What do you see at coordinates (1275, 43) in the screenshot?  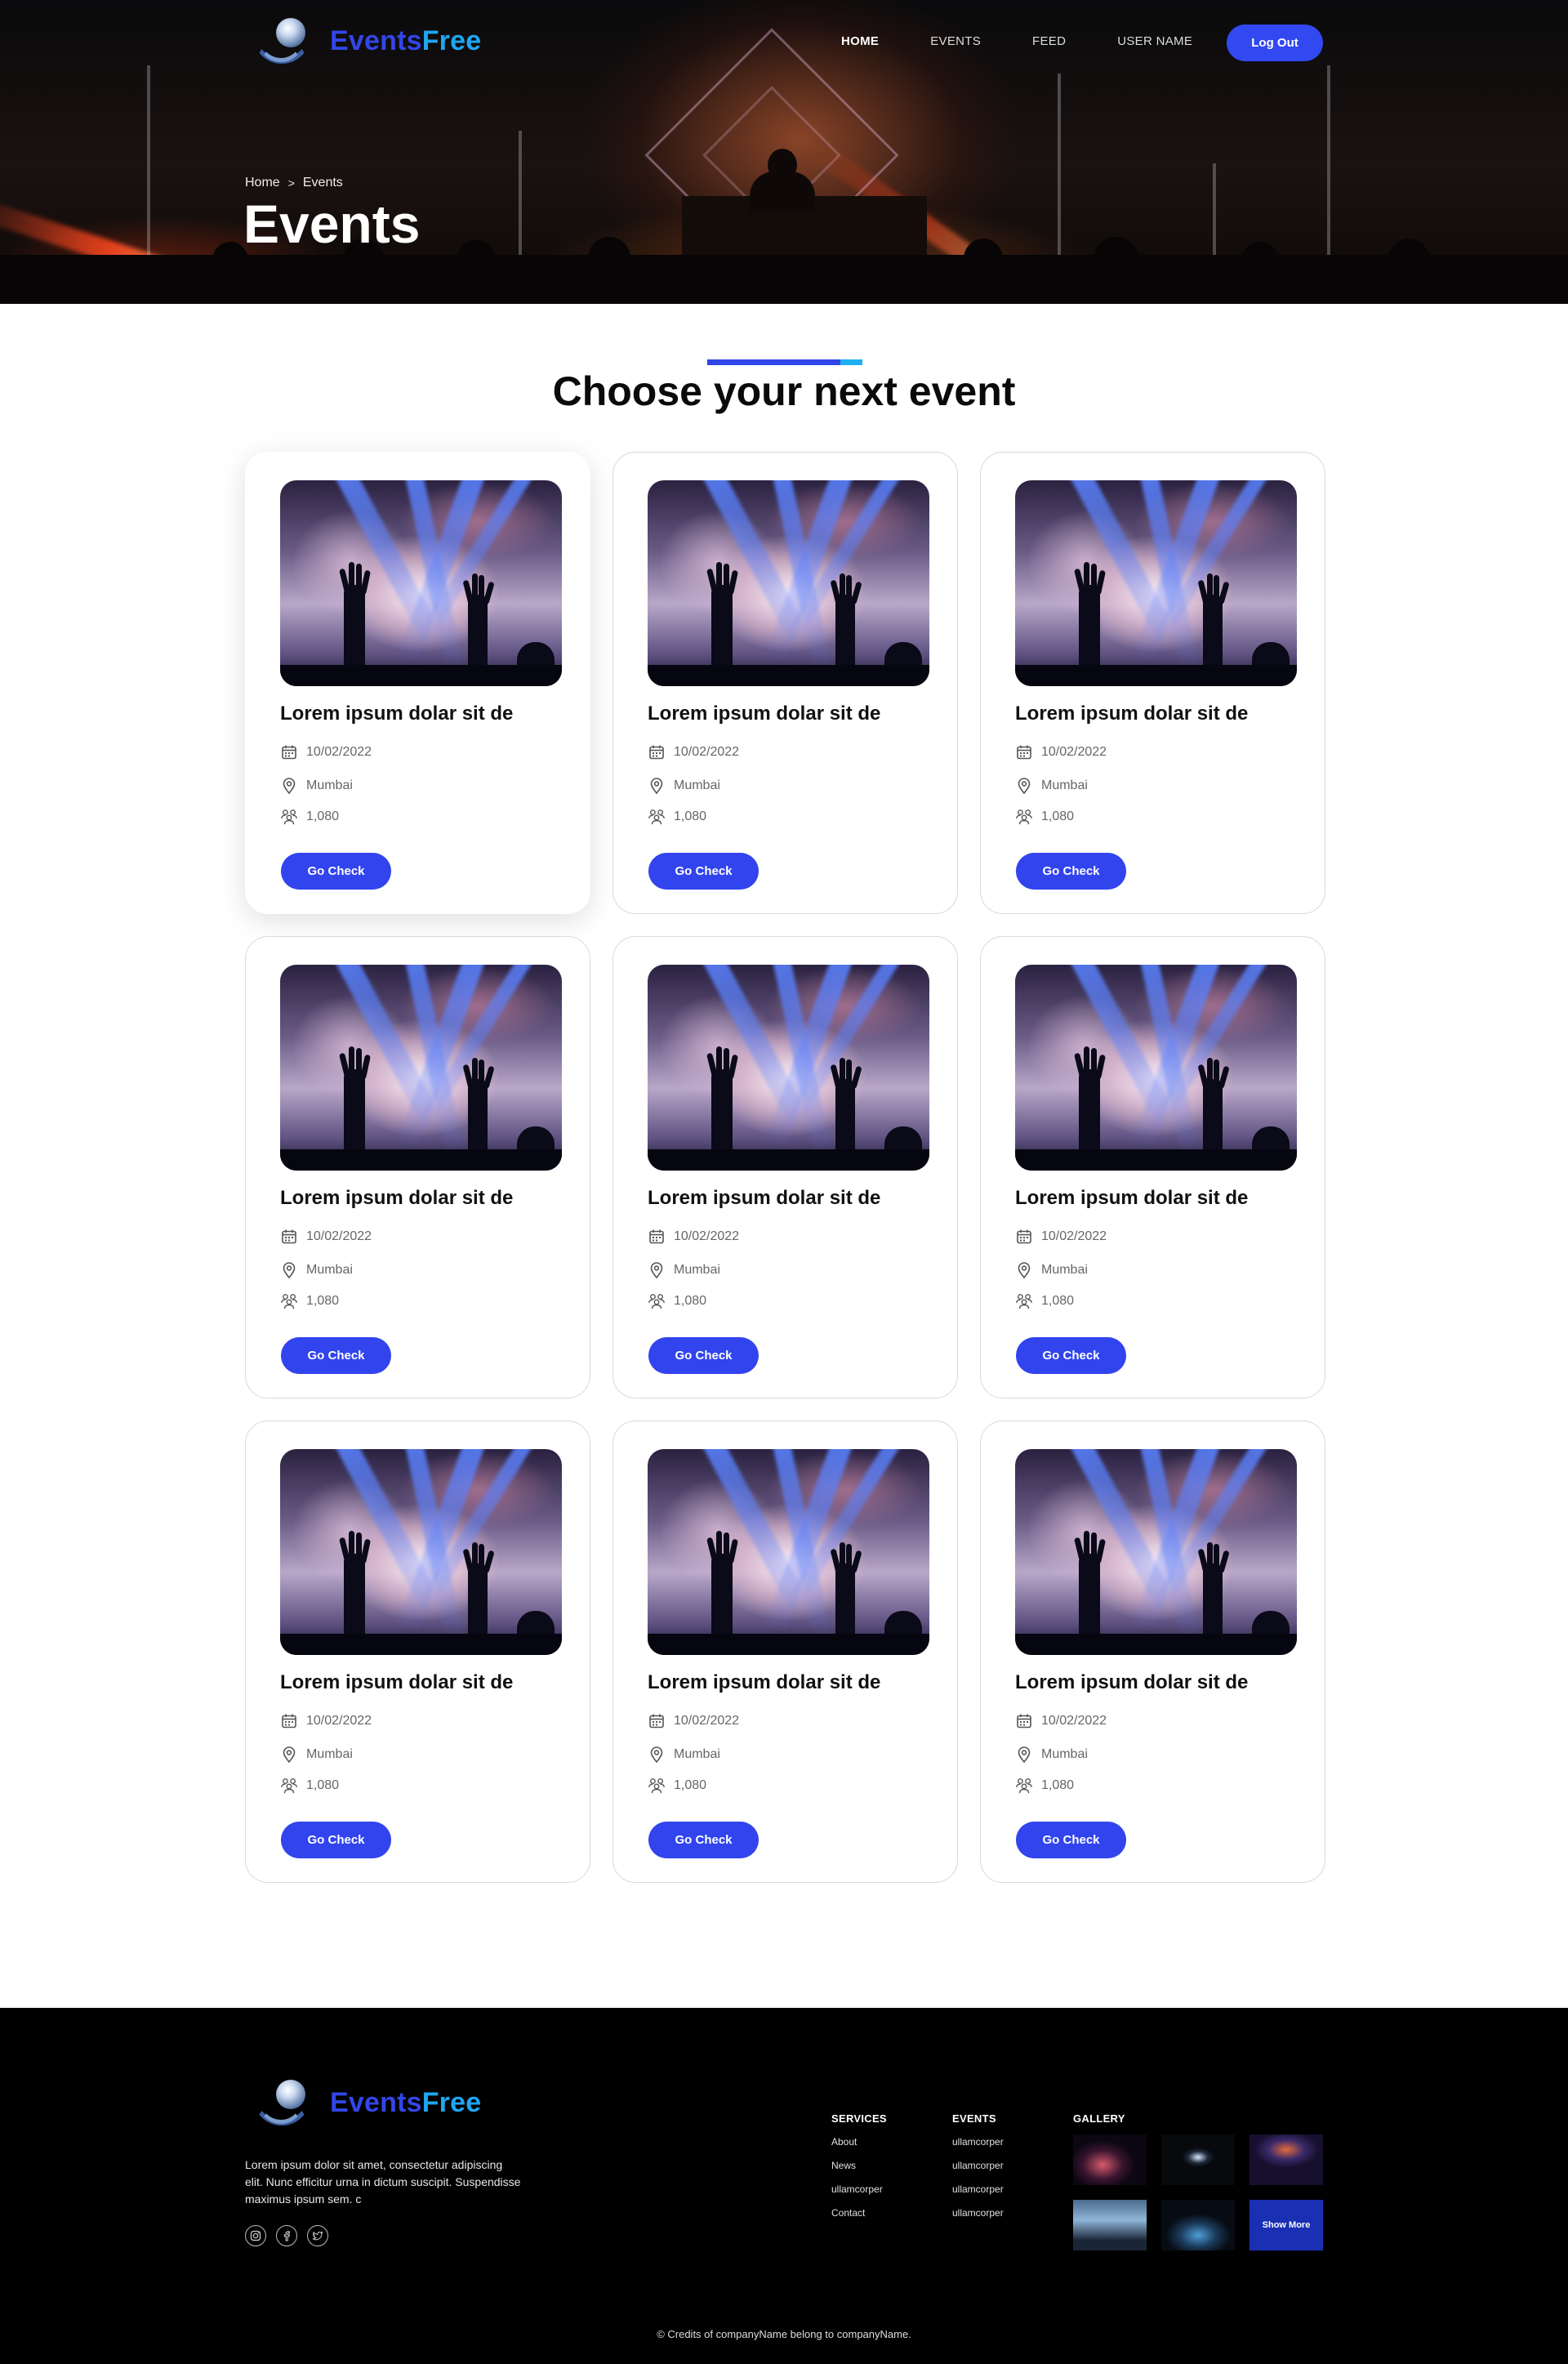 I see `logout-button: Log Out` at bounding box center [1275, 43].